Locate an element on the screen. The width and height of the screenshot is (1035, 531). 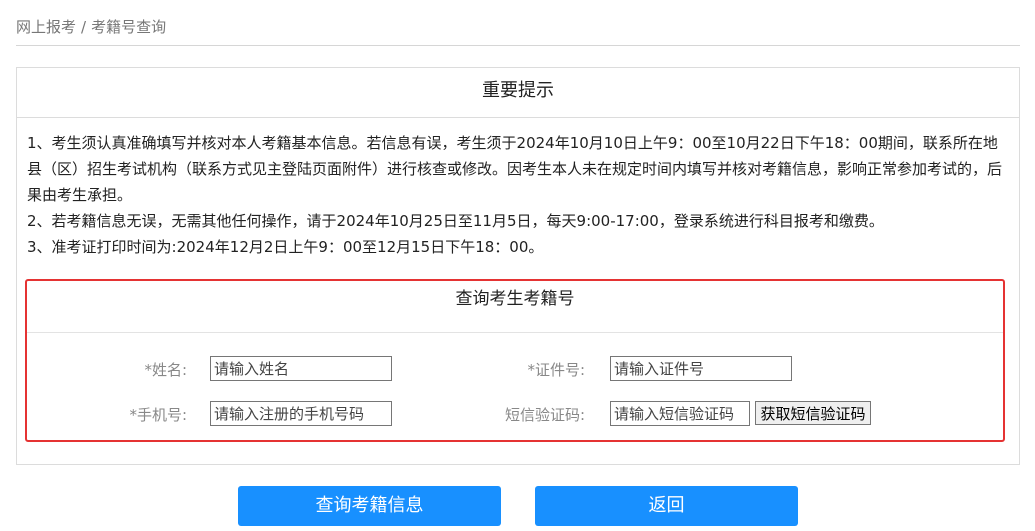
sms-code-input is located at coordinates (680, 413).